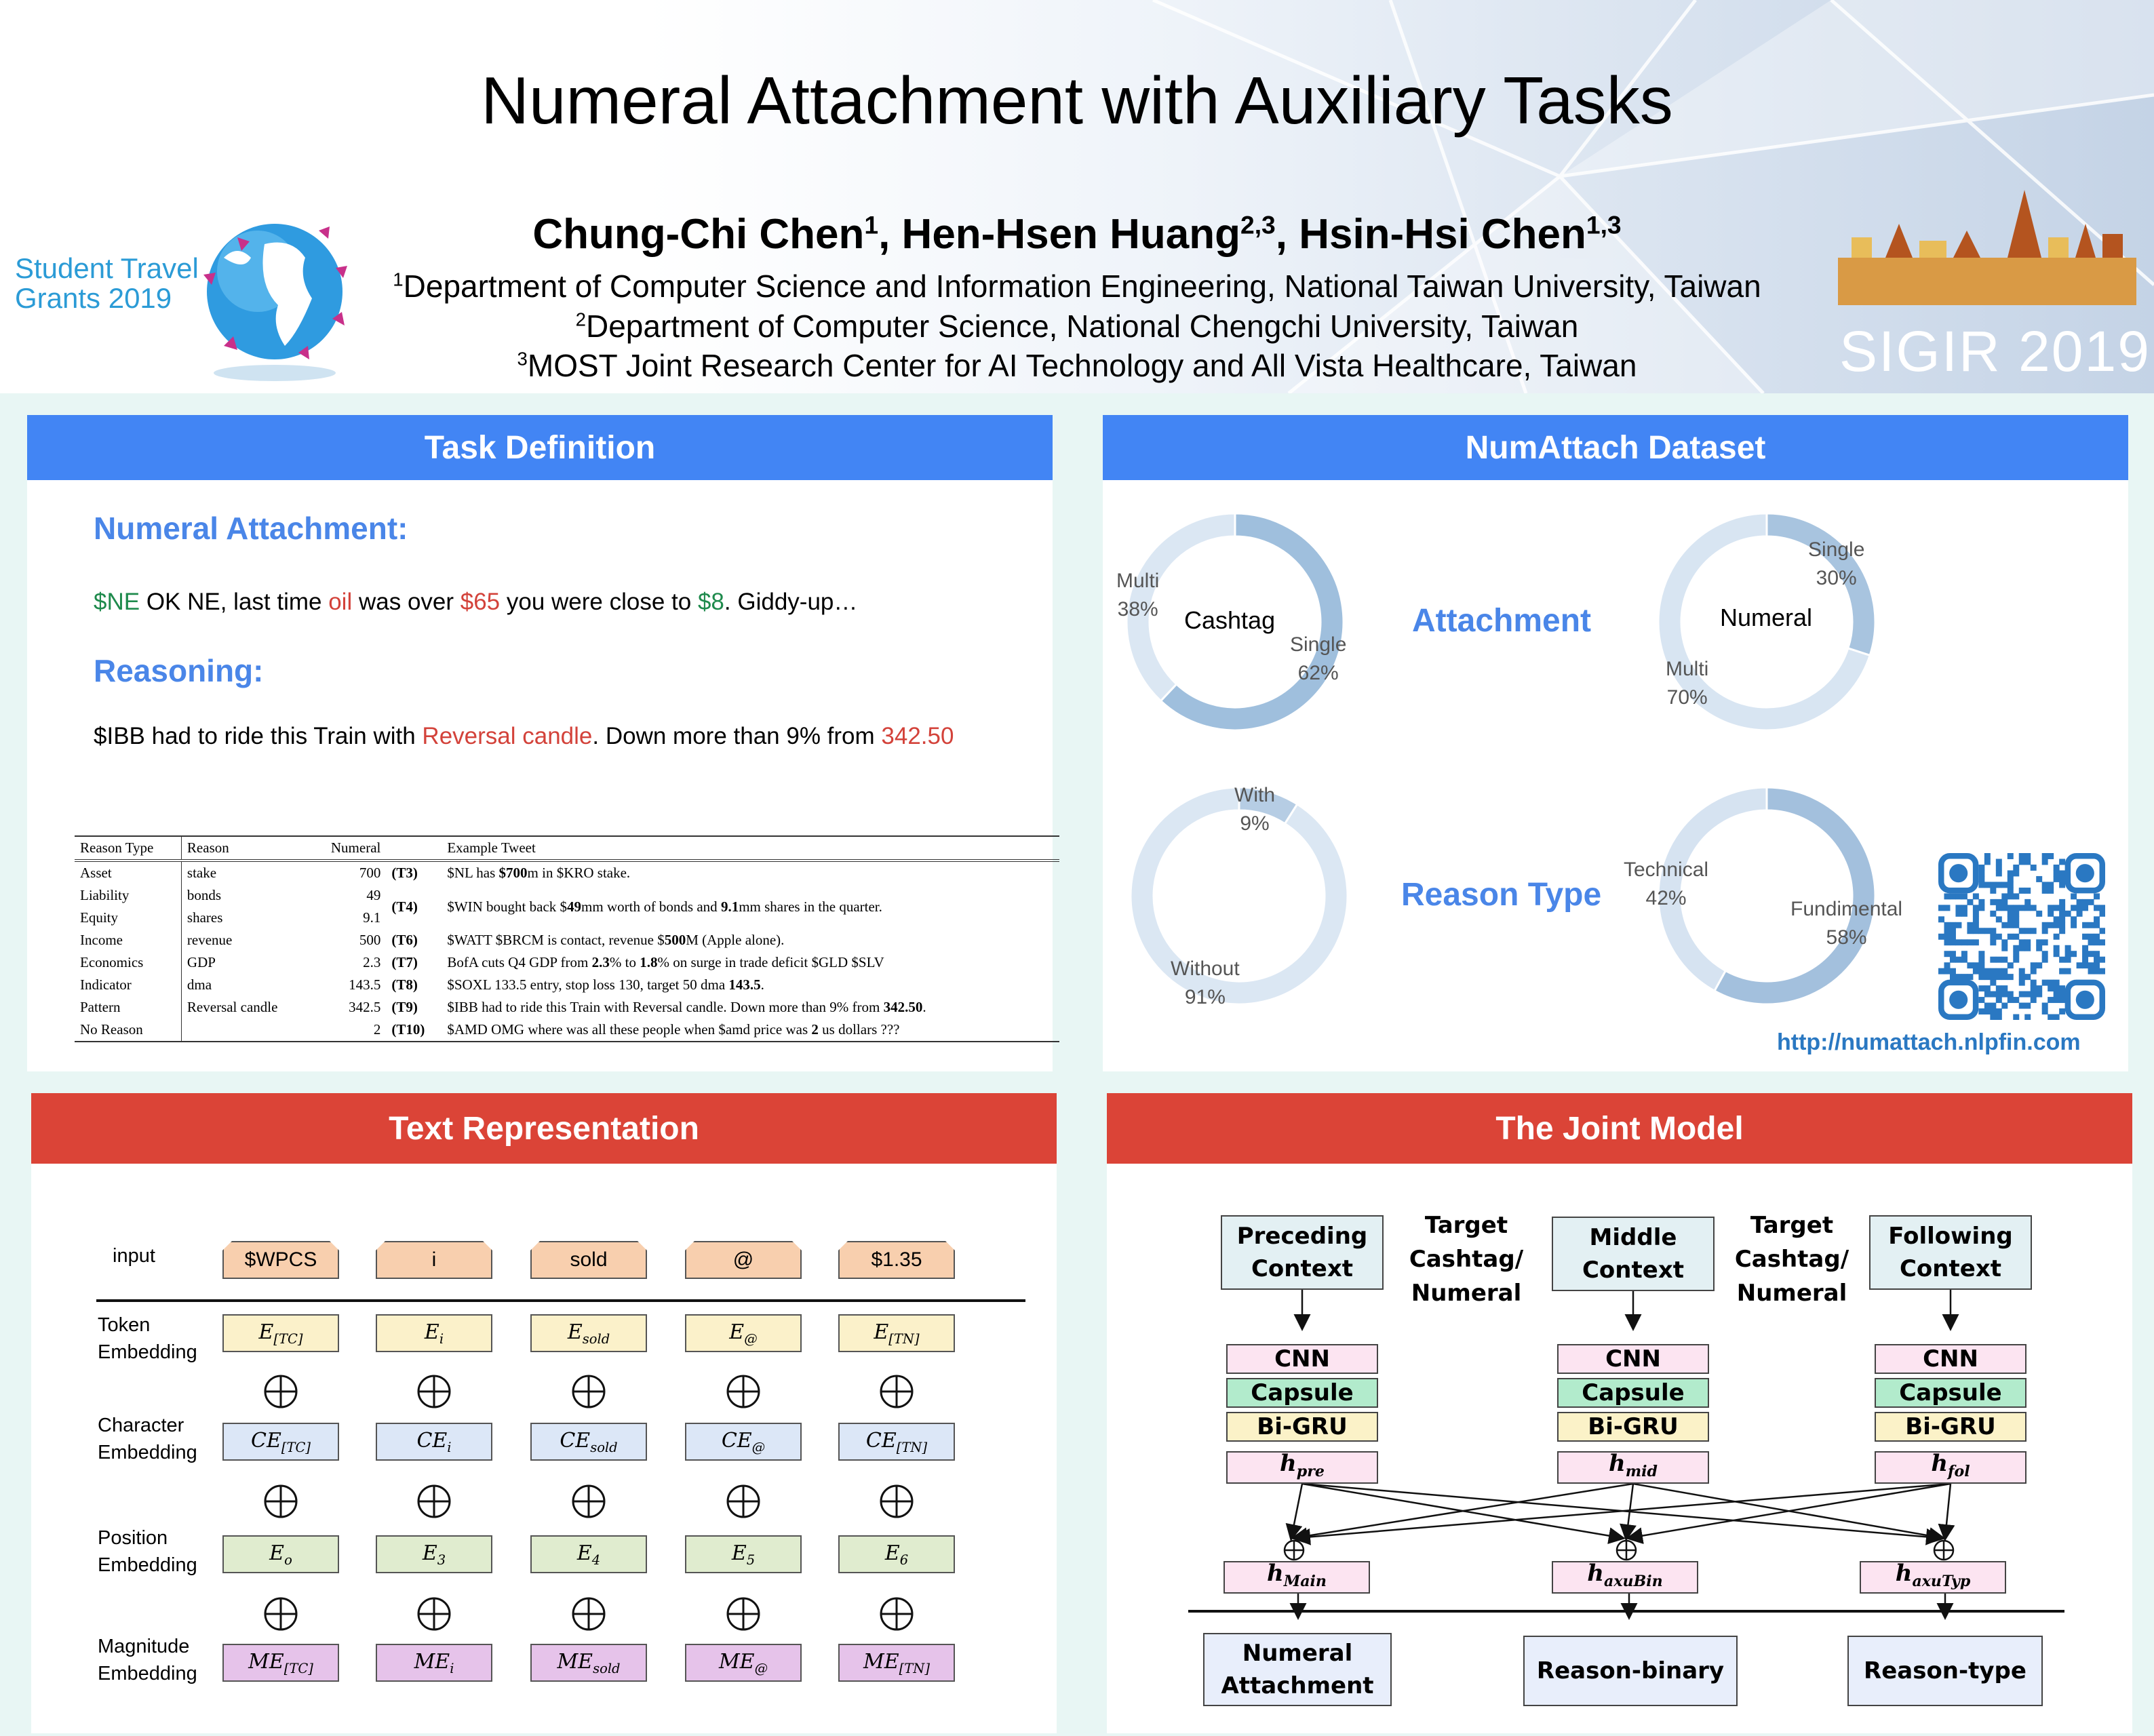 The image size is (2154, 1736). What do you see at coordinates (1296, 1577) in the screenshot?
I see `task-head-box: hMain` at bounding box center [1296, 1577].